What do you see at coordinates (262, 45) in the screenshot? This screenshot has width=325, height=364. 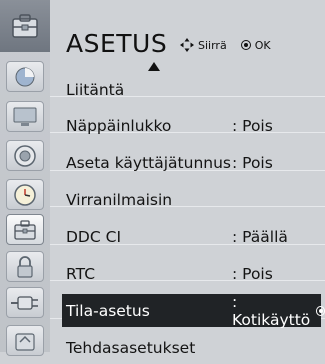 I see `nav-ok-label: OK` at bounding box center [262, 45].